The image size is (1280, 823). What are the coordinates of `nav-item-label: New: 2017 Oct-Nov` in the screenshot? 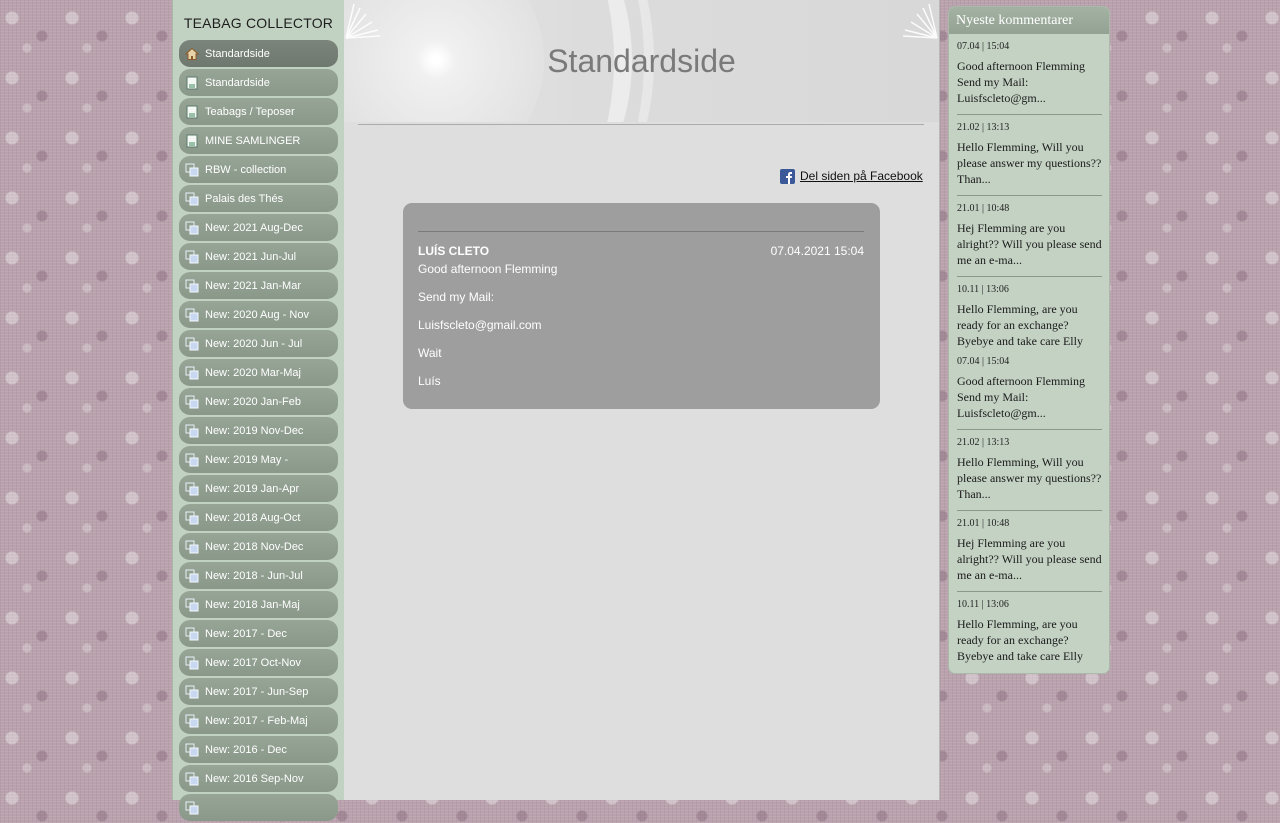 It's located at (253, 662).